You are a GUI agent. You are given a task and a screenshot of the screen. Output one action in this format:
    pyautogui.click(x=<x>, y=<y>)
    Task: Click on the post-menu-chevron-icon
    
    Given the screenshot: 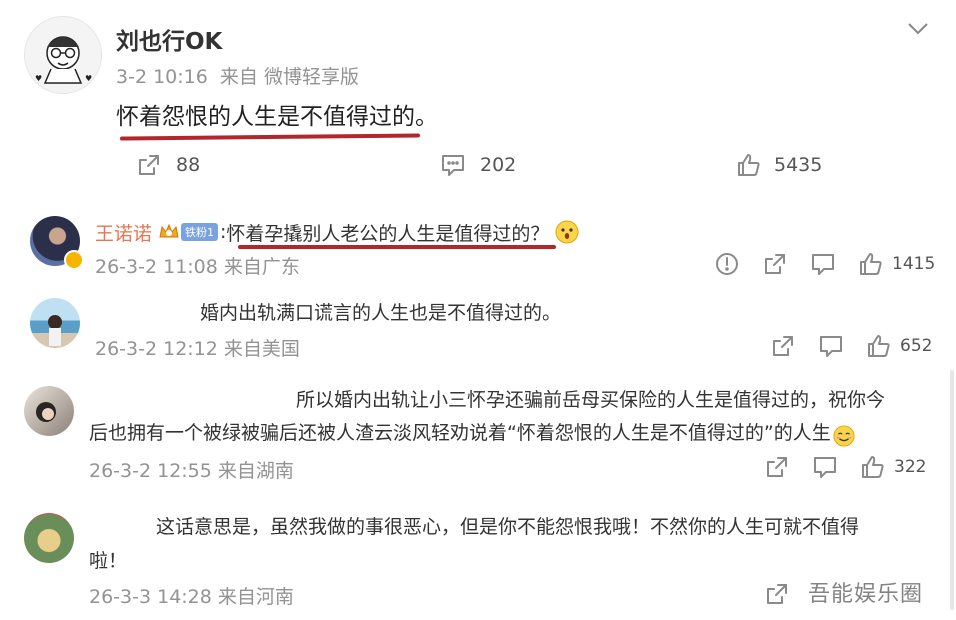 What is the action you would take?
    pyautogui.click(x=918, y=28)
    